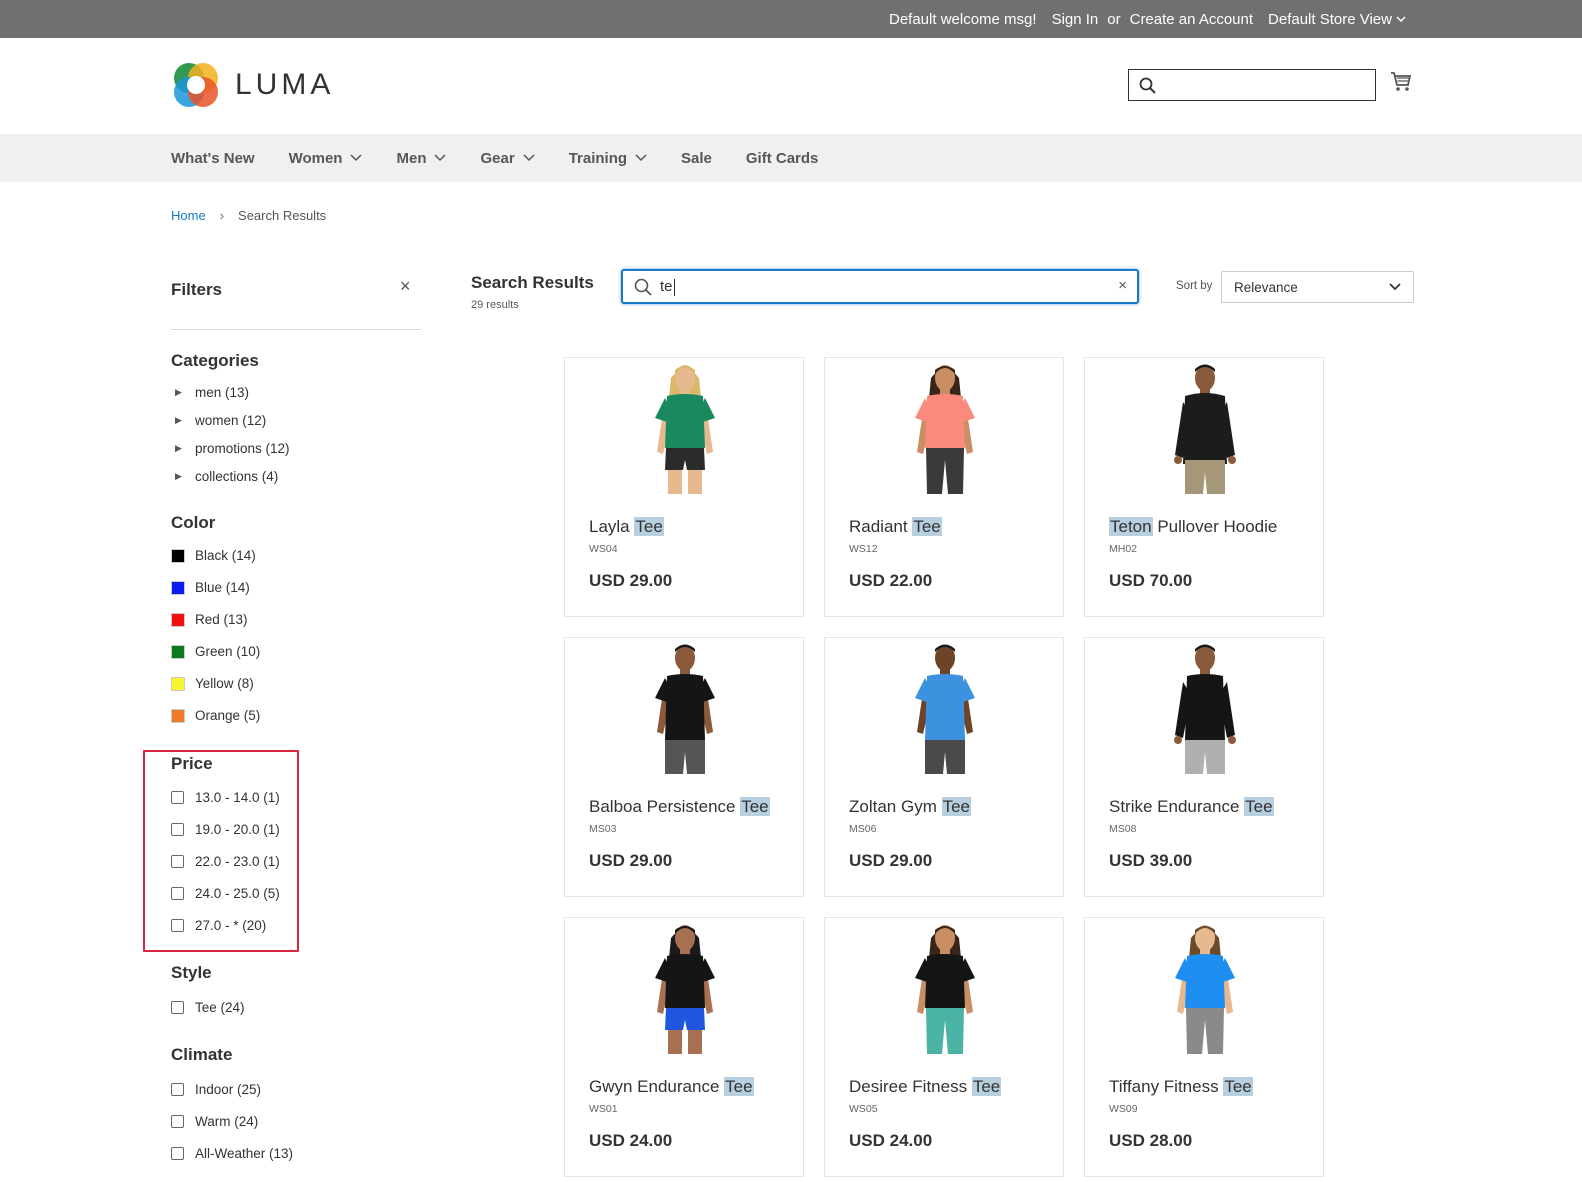  What do you see at coordinates (1181, 1087) in the screenshot?
I see `product-name-link: Tiffany Fitness Tee` at bounding box center [1181, 1087].